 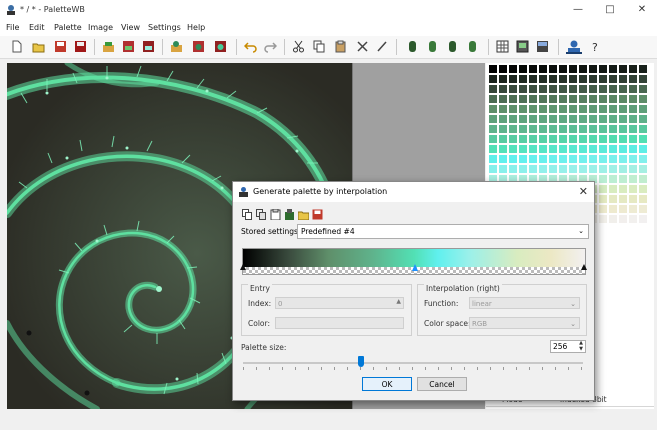 What do you see at coordinates (340, 46) in the screenshot?
I see `paste-icon` at bounding box center [340, 46].